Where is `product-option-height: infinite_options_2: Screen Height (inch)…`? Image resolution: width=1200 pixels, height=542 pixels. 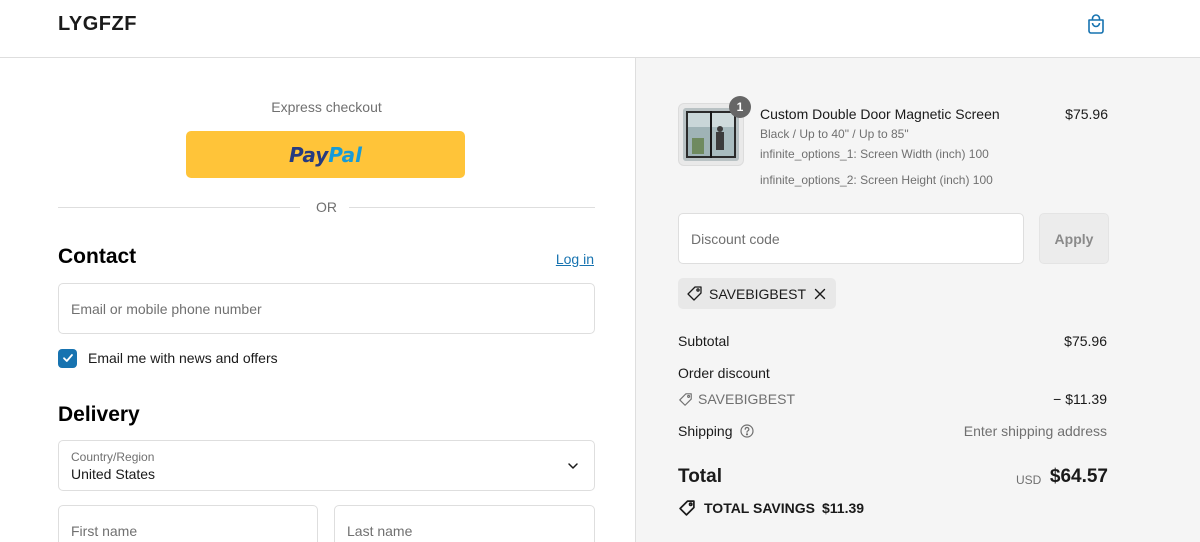 product-option-height: infinite_options_2: Screen Height (inch)… is located at coordinates (876, 180).